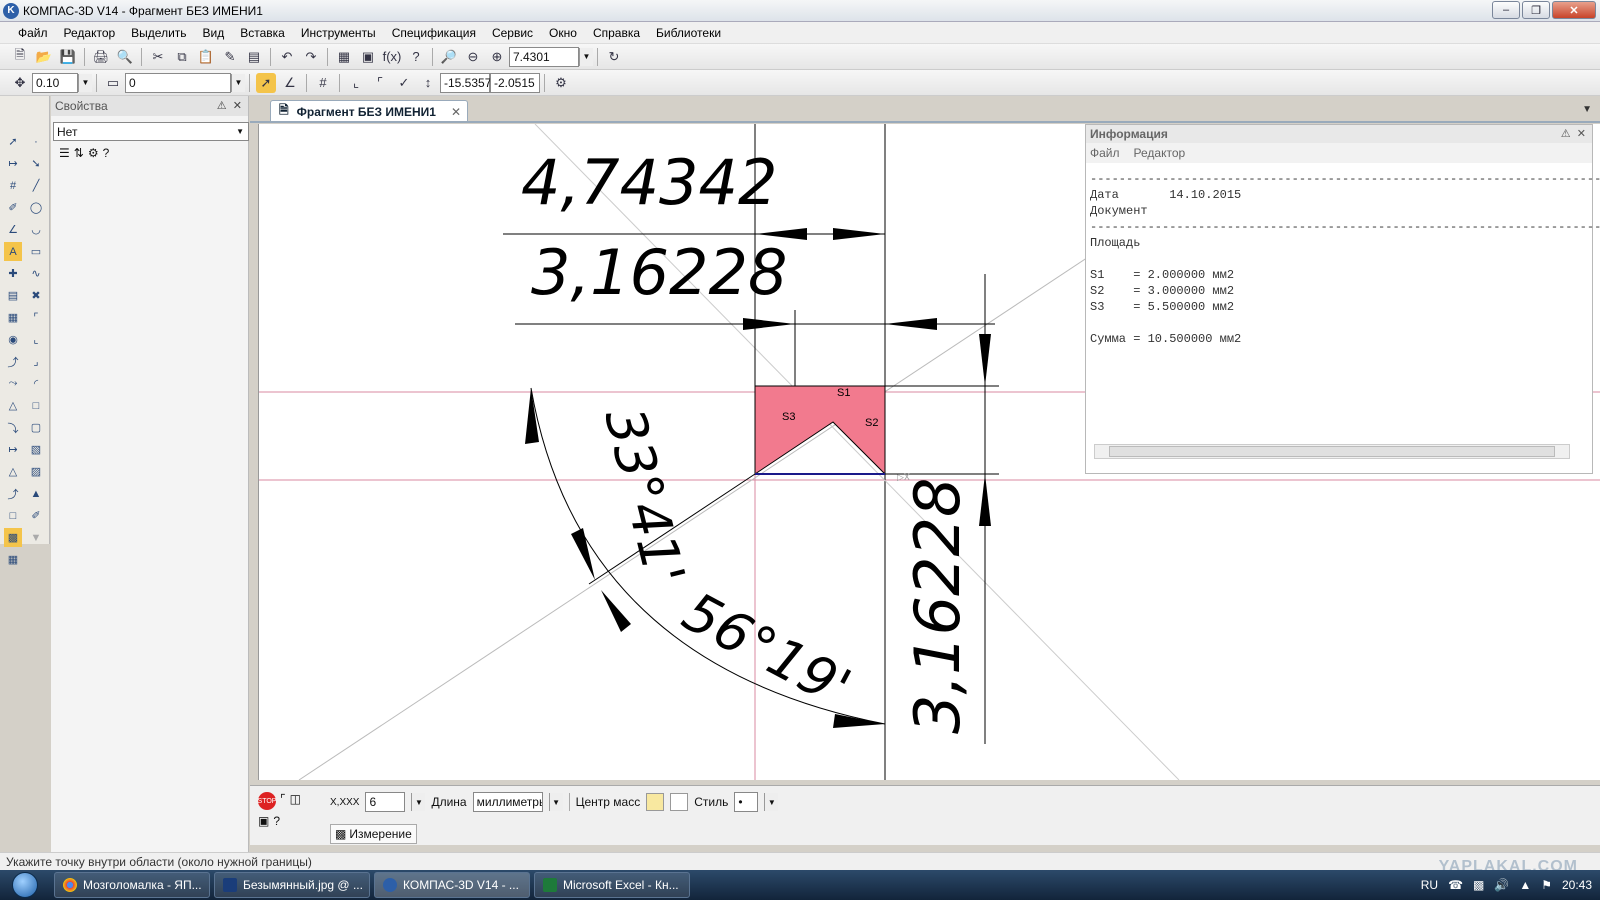 The image size is (1600, 900). Describe the element at coordinates (434, 33) in the screenshot. I see `menu-specification: Спецификация` at that location.